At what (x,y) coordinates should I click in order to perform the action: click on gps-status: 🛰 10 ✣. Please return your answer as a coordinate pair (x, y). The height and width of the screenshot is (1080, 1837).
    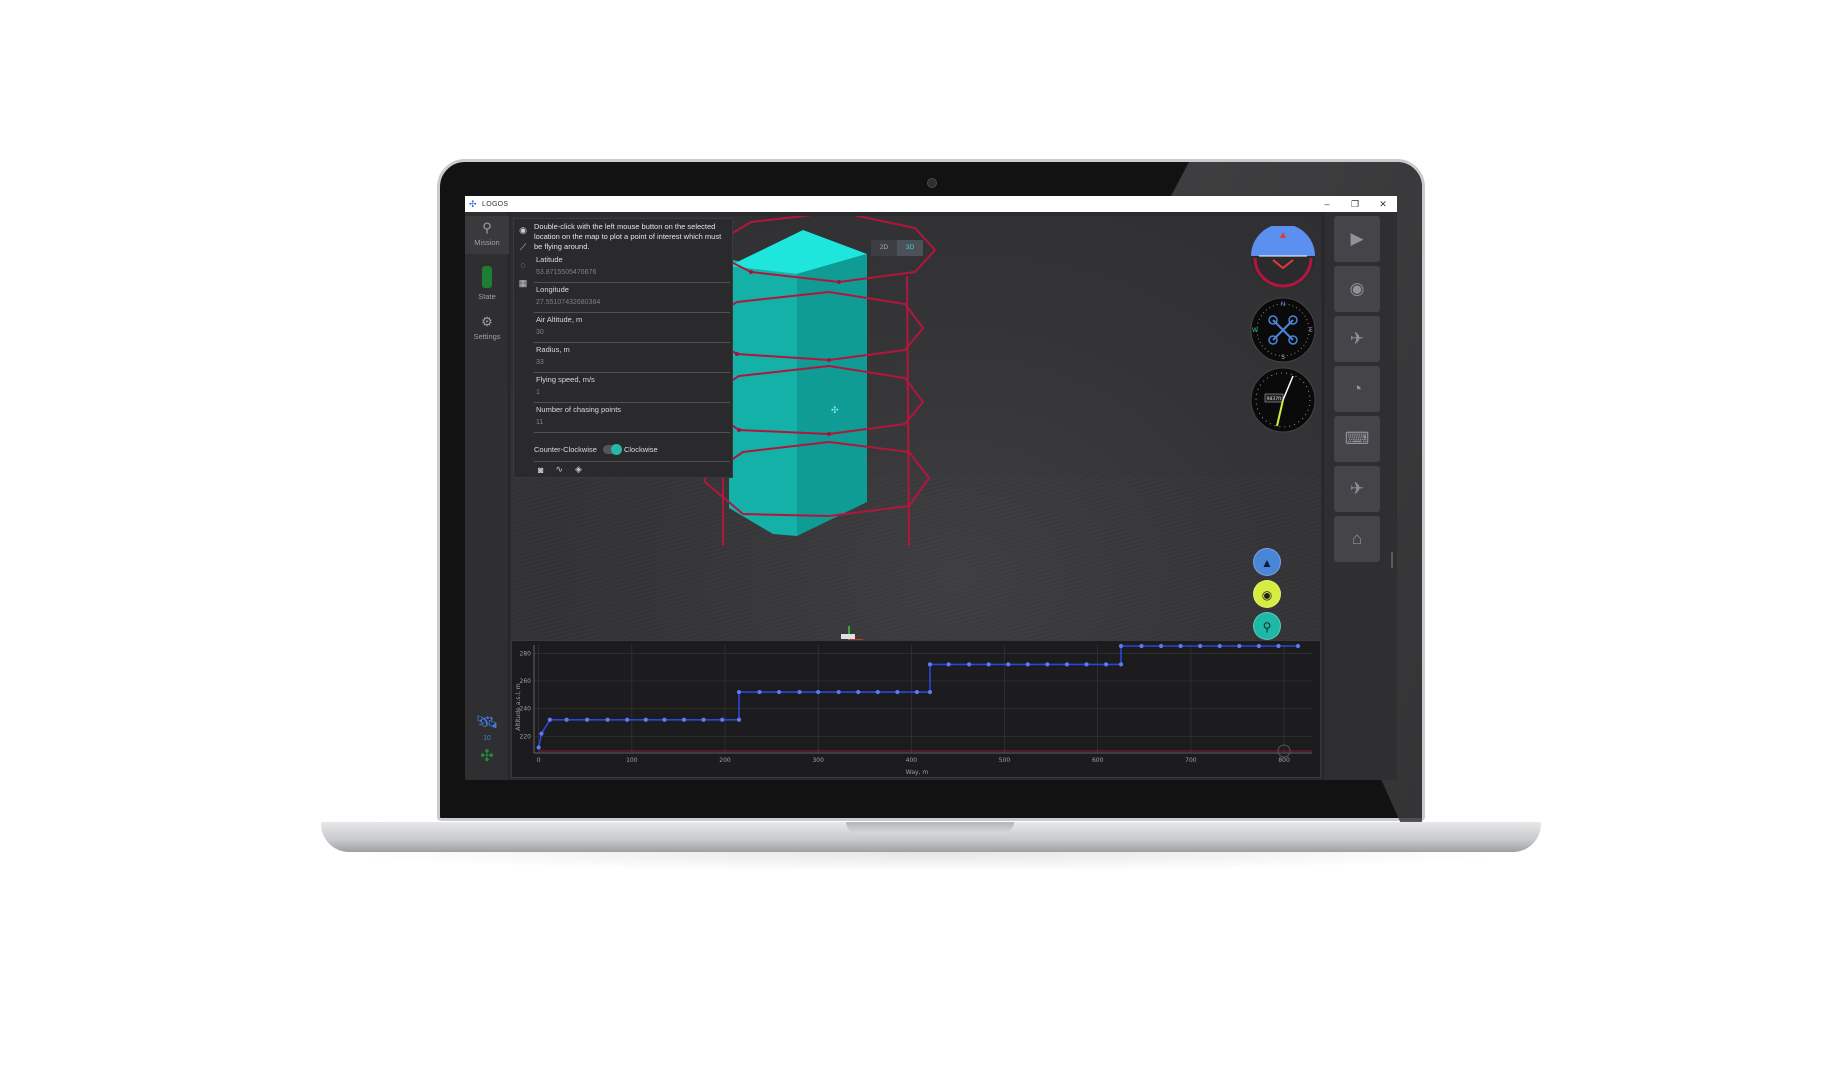
    Looking at the image, I should click on (487, 739).